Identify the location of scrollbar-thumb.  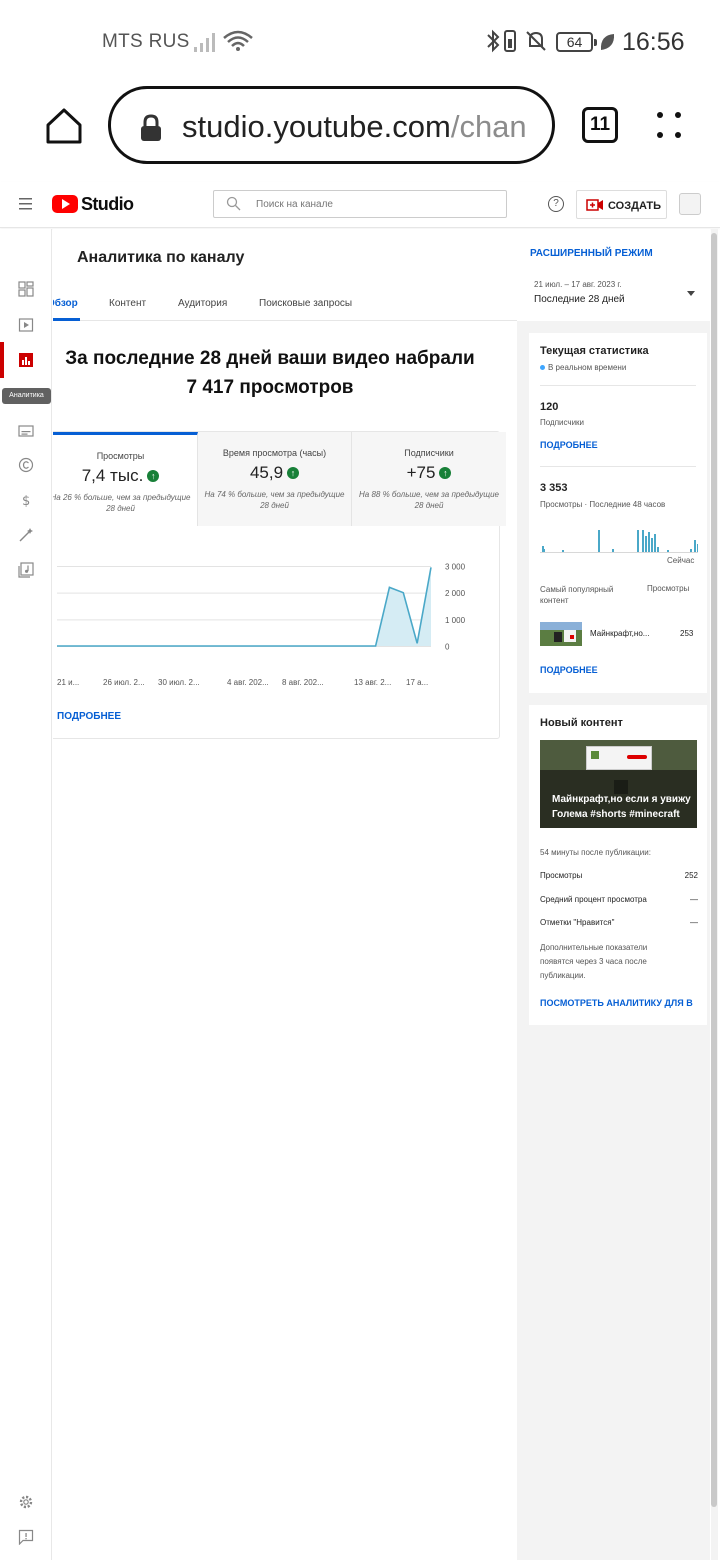
(714, 870).